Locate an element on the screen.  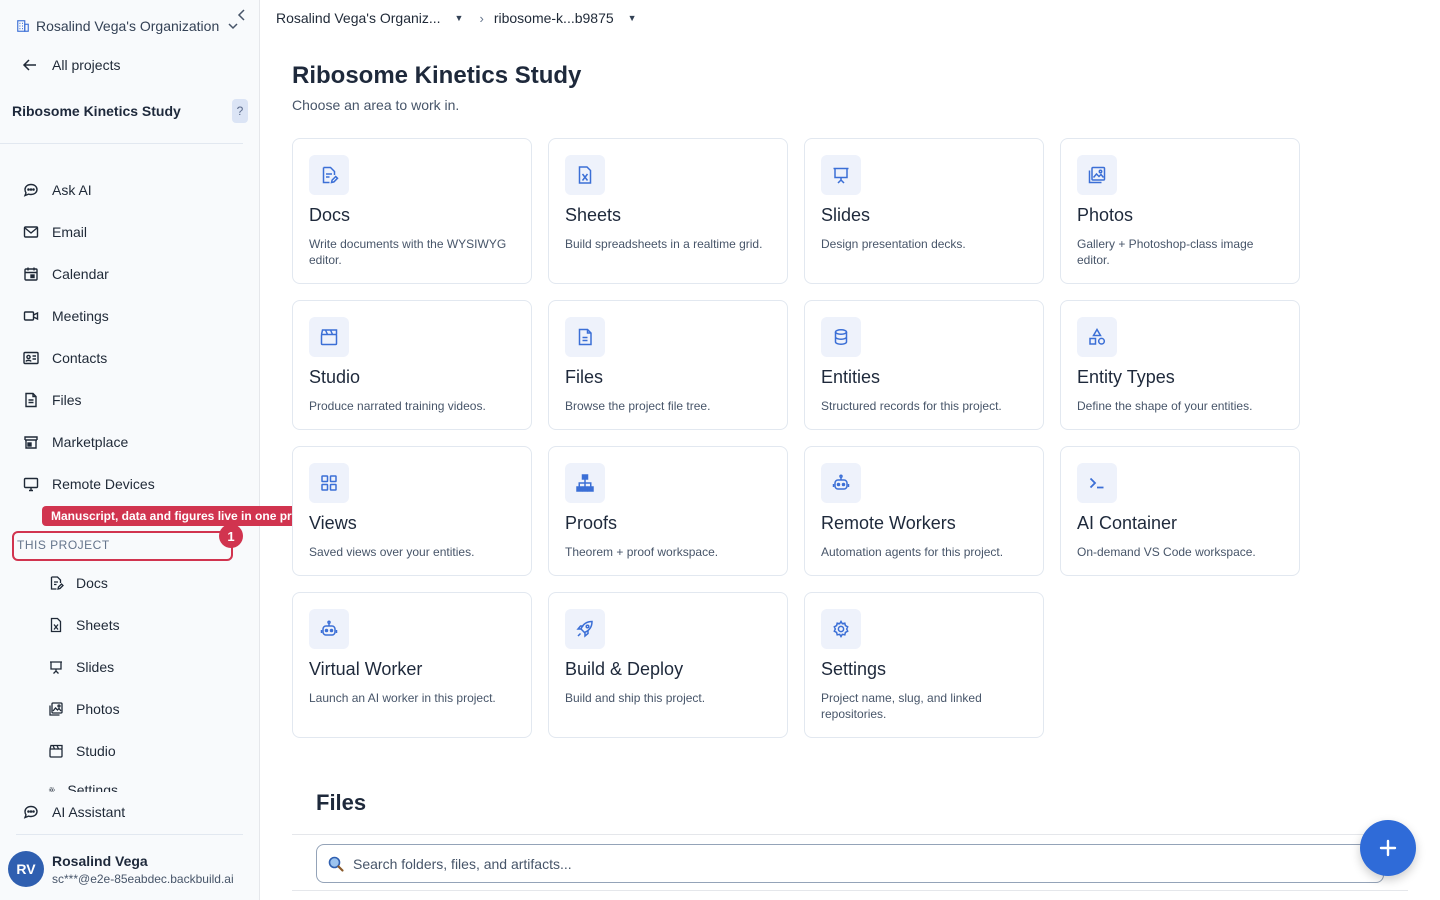
page-subtitle: Choose an area to work in. is located at coordinates (376, 105).